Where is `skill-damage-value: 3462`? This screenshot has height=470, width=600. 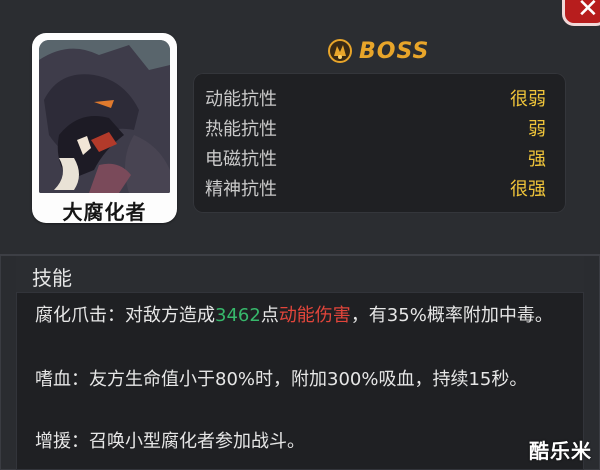
skill-damage-value: 3462 is located at coordinates (238, 315).